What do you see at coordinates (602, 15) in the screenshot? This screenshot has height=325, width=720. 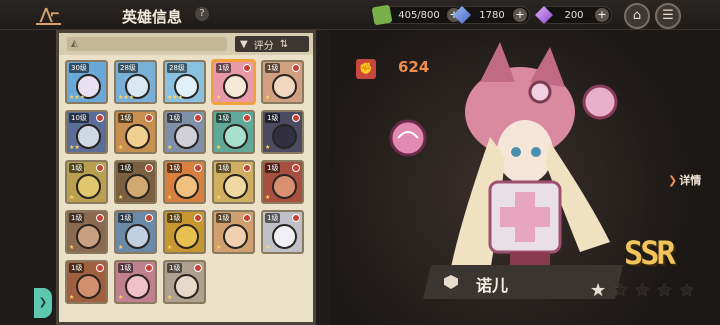 I see `add-purple-crystal-button: +` at bounding box center [602, 15].